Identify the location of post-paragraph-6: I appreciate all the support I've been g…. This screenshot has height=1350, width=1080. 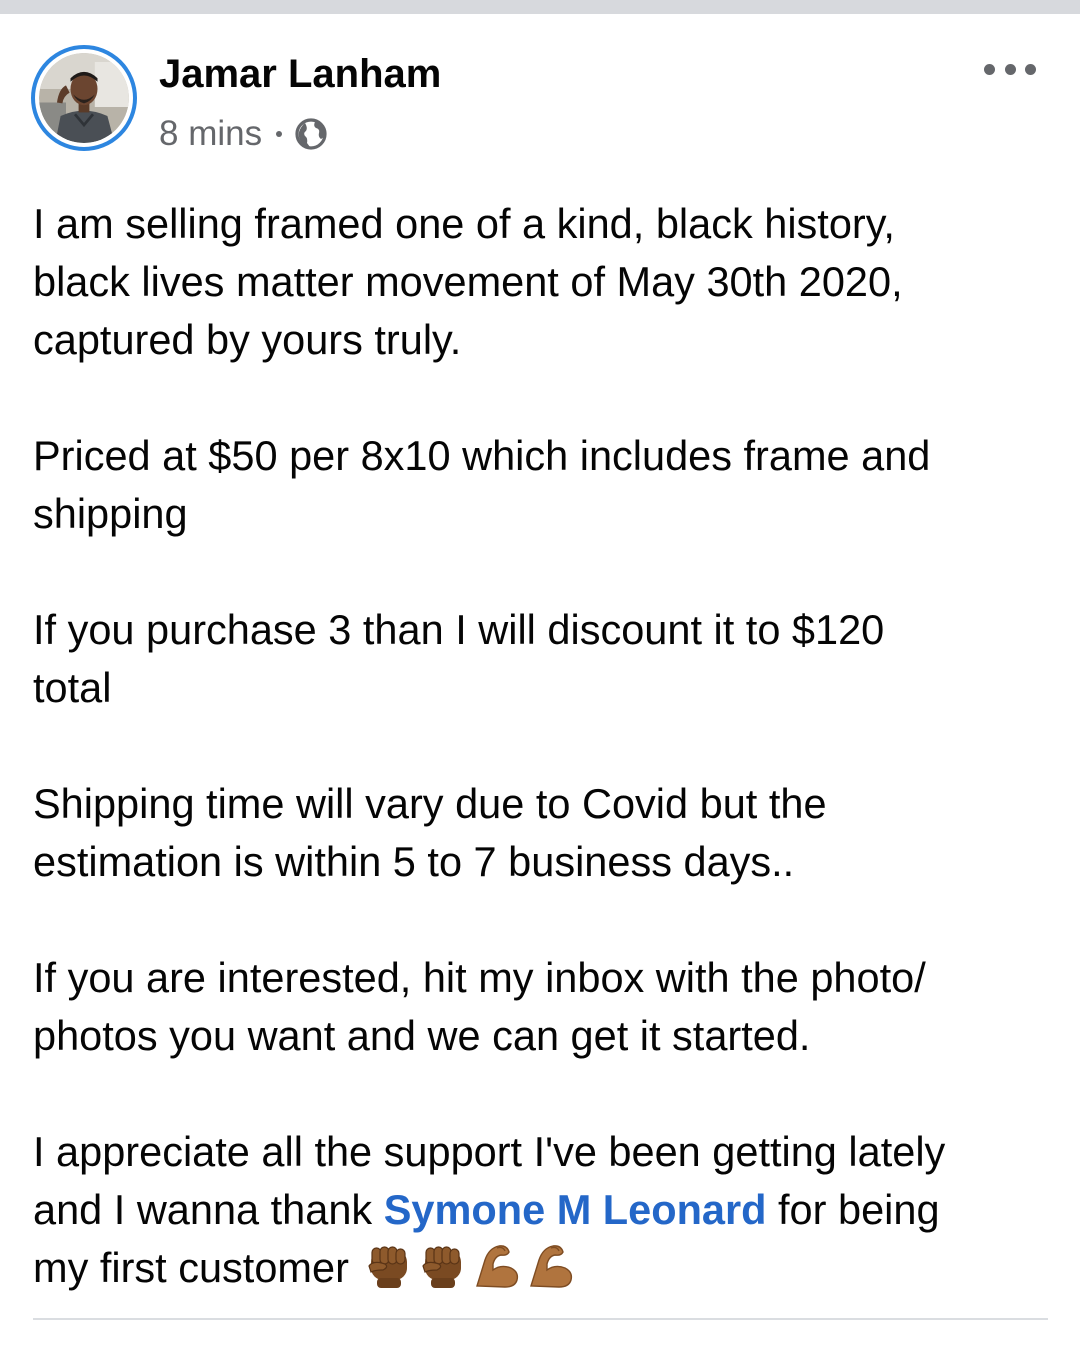
(548, 1210).